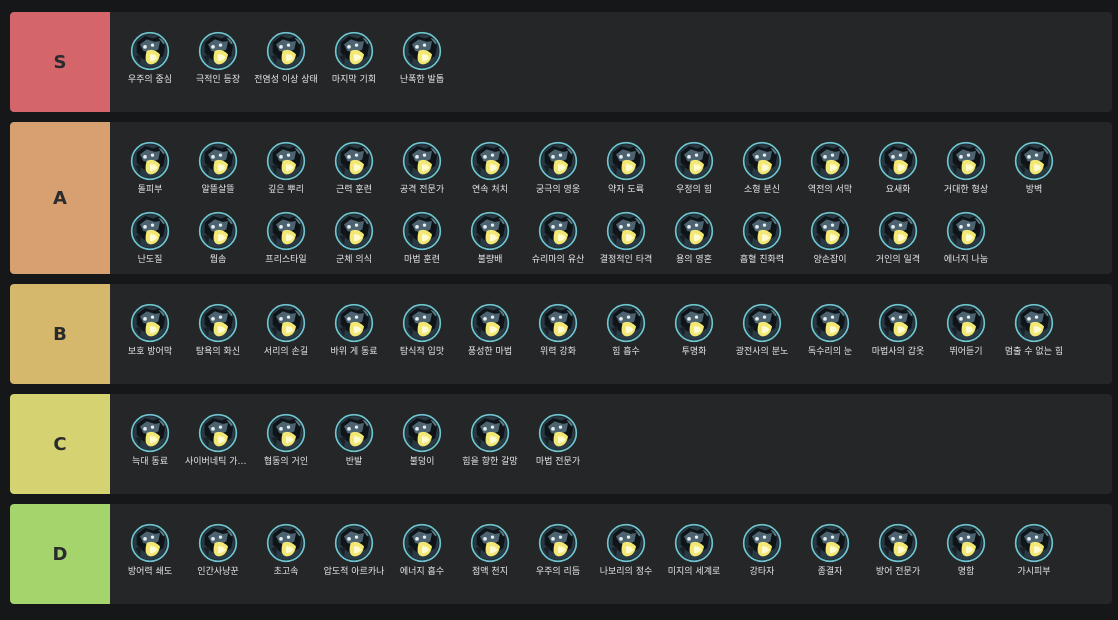 Image resolution: width=1118 pixels, height=620 pixels. Describe the element at coordinates (898, 321) in the screenshot. I see `tier-item: 마법사의 갑옷` at that location.